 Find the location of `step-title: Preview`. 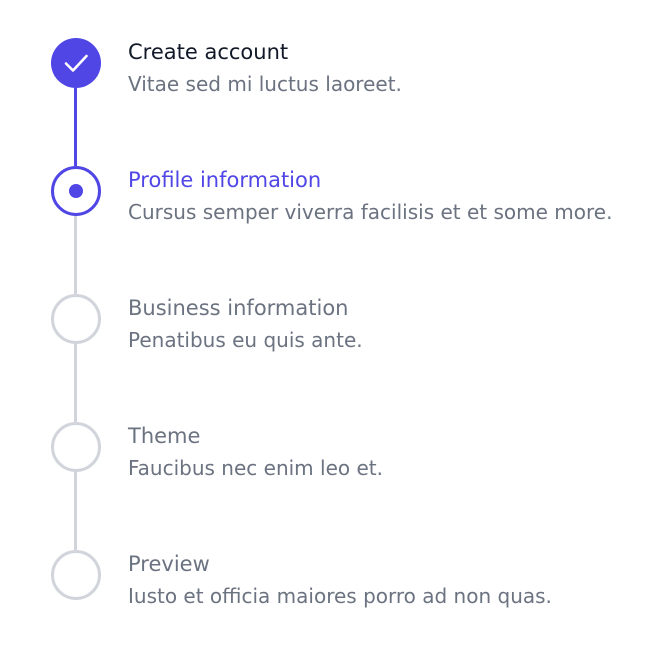

step-title: Preview is located at coordinates (169, 564).